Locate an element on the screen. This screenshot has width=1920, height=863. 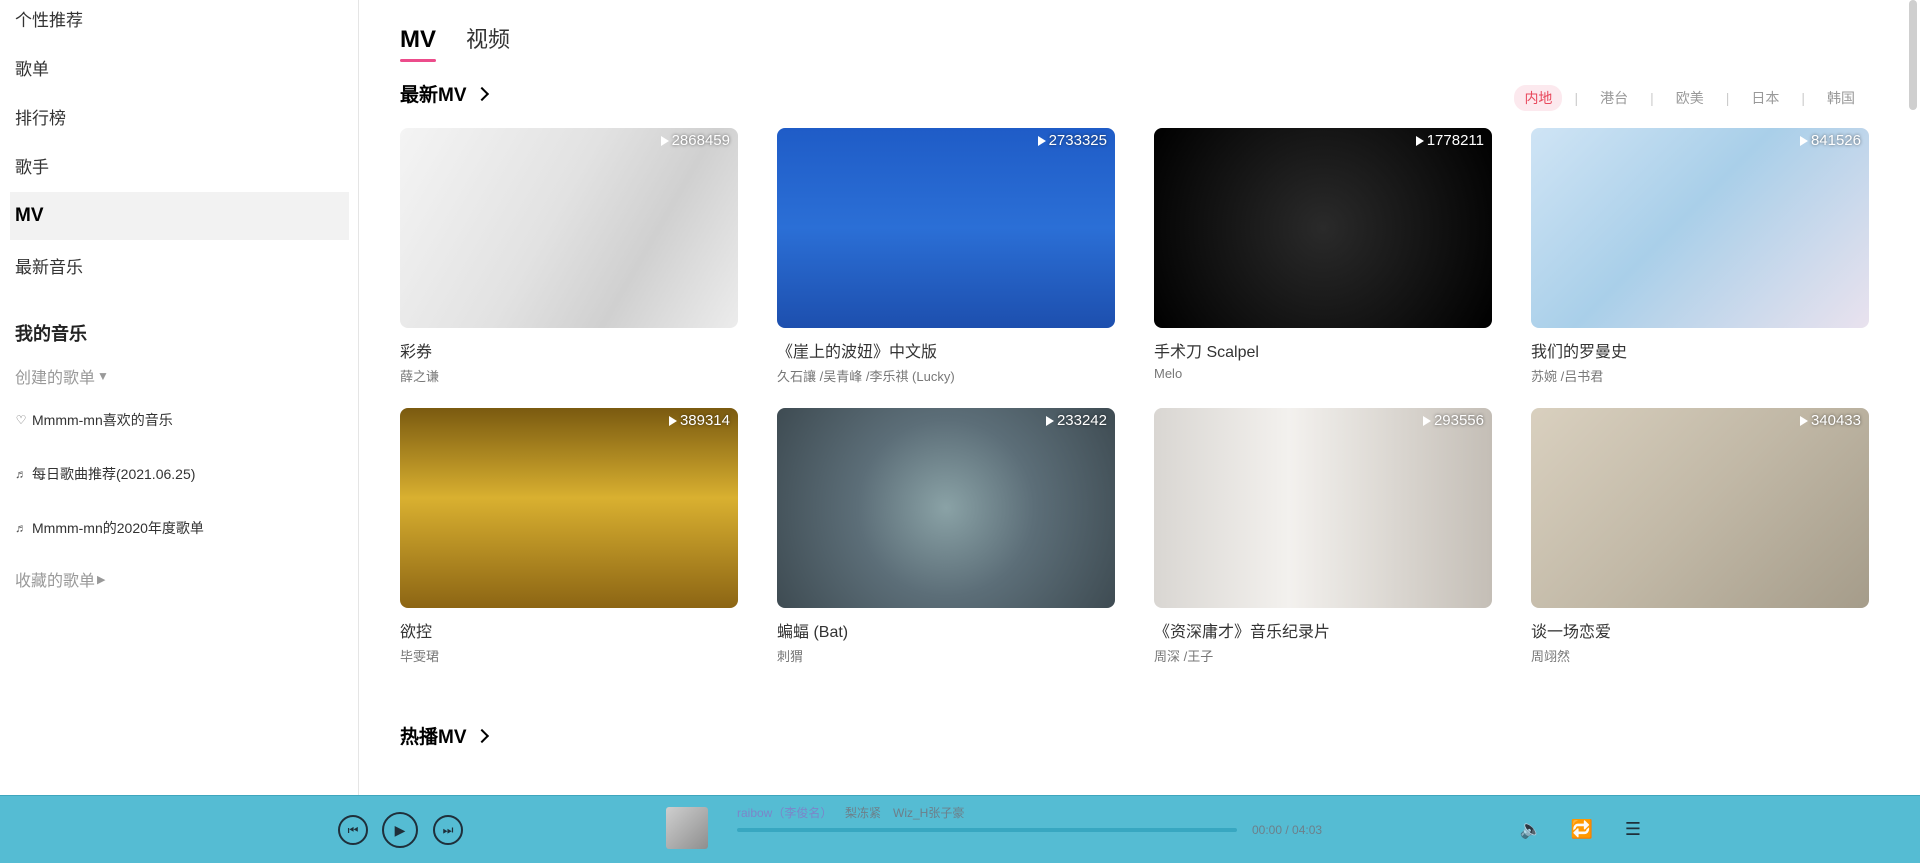
repeat-button: 🔁 is located at coordinates (1582, 829).